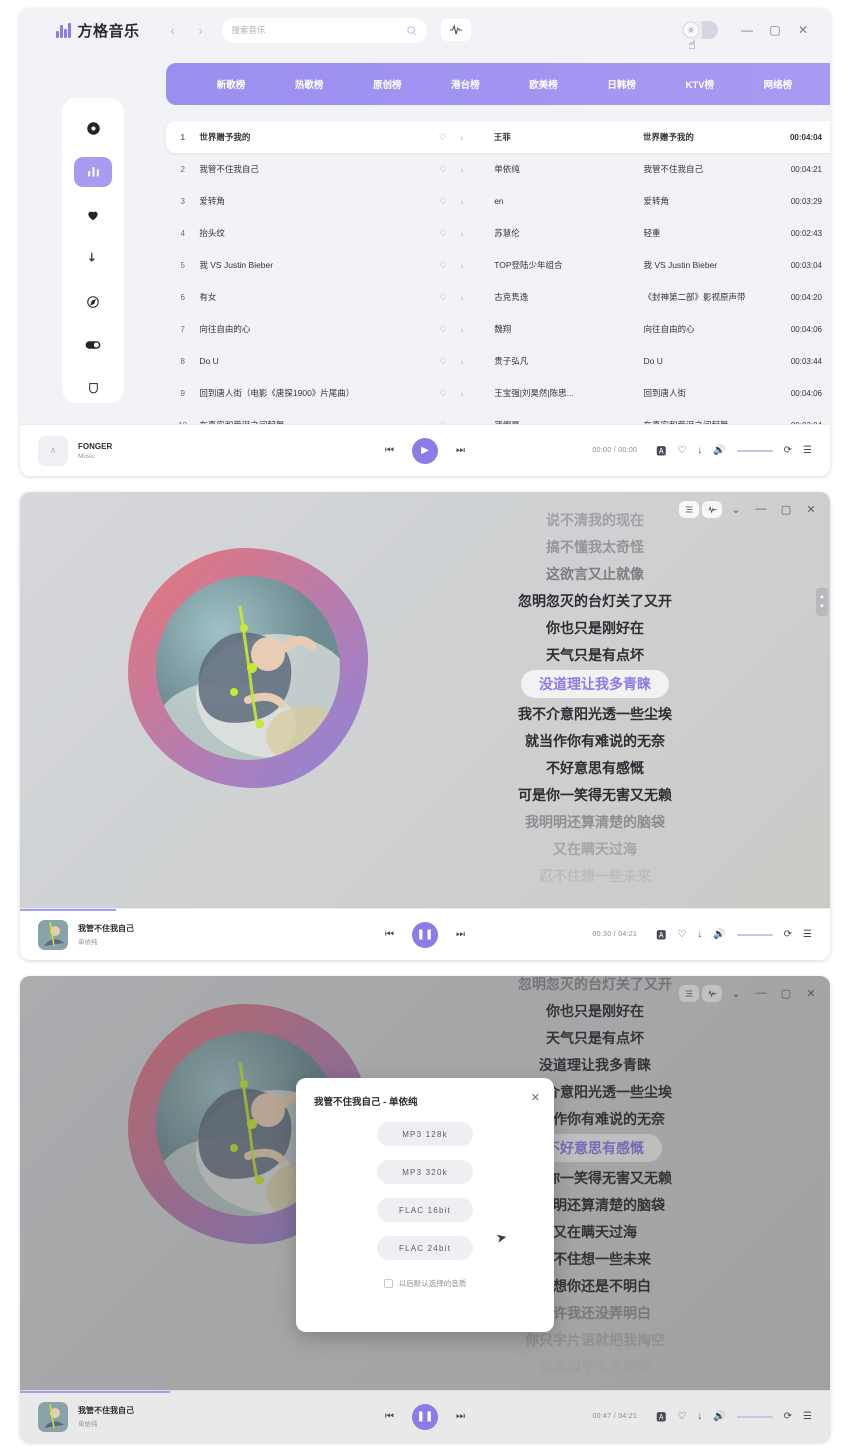 The width and height of the screenshot is (850, 1450). What do you see at coordinates (498, 329) in the screenshot?
I see `table-row: 7 向往自由的心 ♡ ↓ 魏翔 向往自由的心 00:04:06` at bounding box center [498, 329].